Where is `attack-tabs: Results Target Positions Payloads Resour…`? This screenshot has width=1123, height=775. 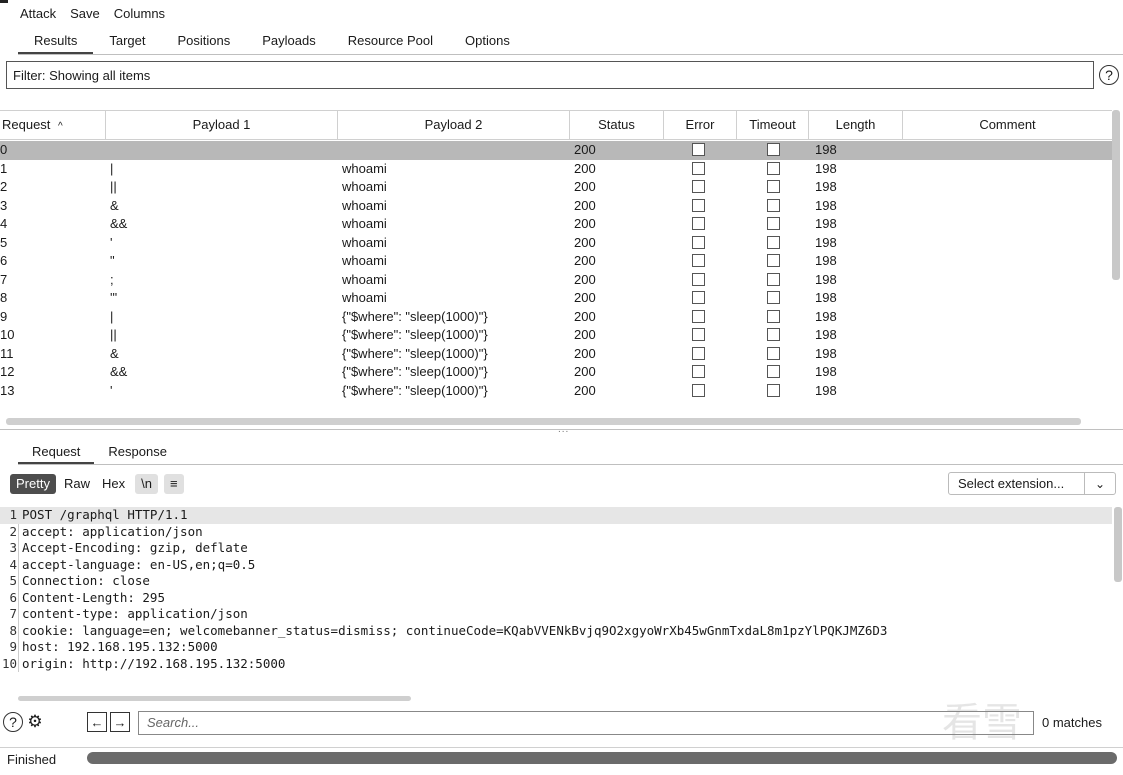 attack-tabs: Results Target Positions Payloads Resour… is located at coordinates (570, 41).